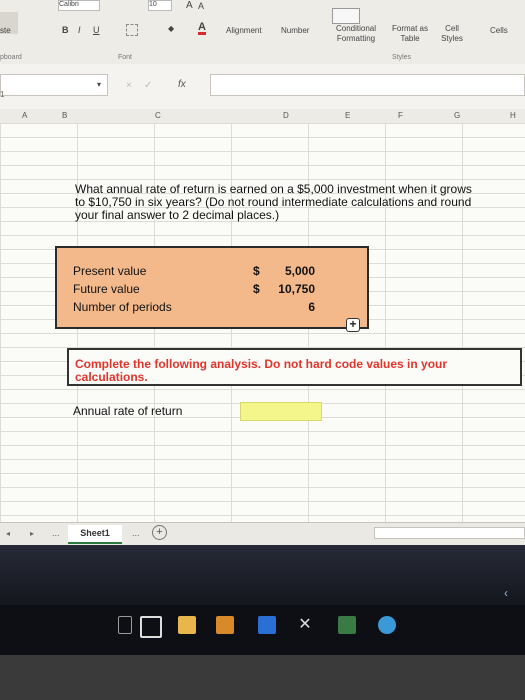 The width and height of the screenshot is (525, 700). Describe the element at coordinates (346, 16) in the screenshot. I see `conditional-formatting-icon` at that location.